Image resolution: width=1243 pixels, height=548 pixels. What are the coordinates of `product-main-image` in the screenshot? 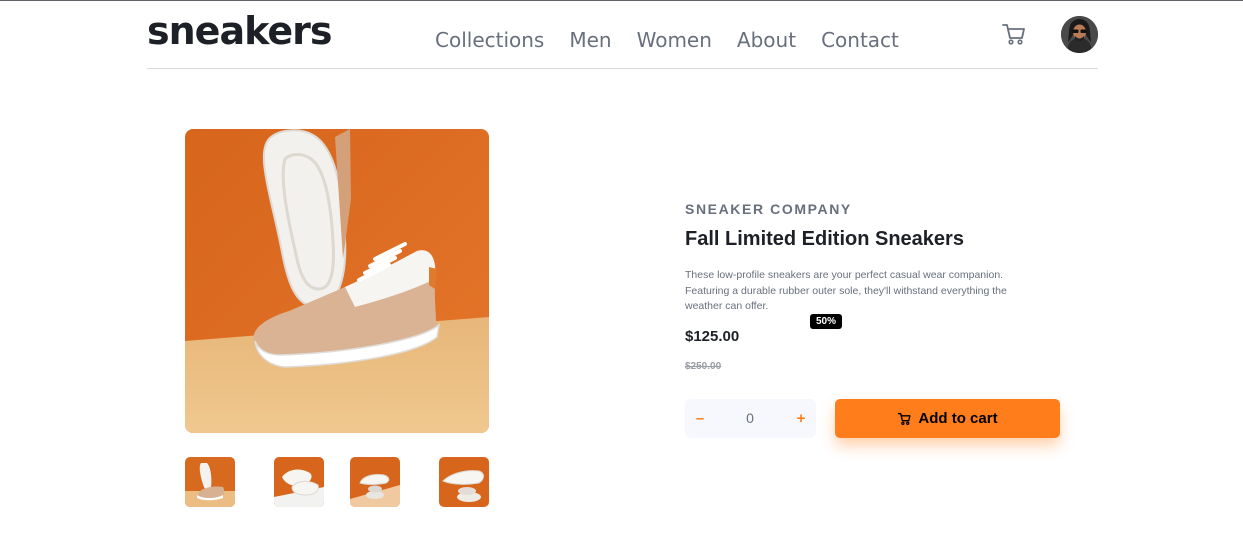 It's located at (337, 281).